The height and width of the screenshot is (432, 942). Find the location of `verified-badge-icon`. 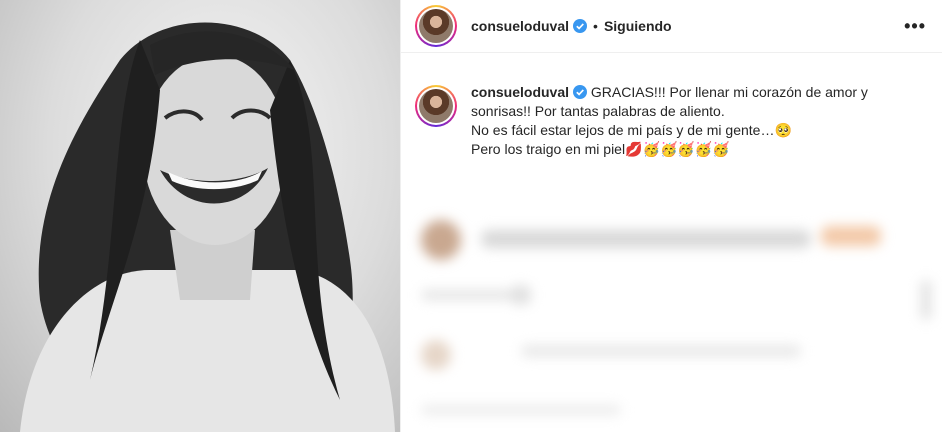

verified-badge-icon is located at coordinates (580, 26).